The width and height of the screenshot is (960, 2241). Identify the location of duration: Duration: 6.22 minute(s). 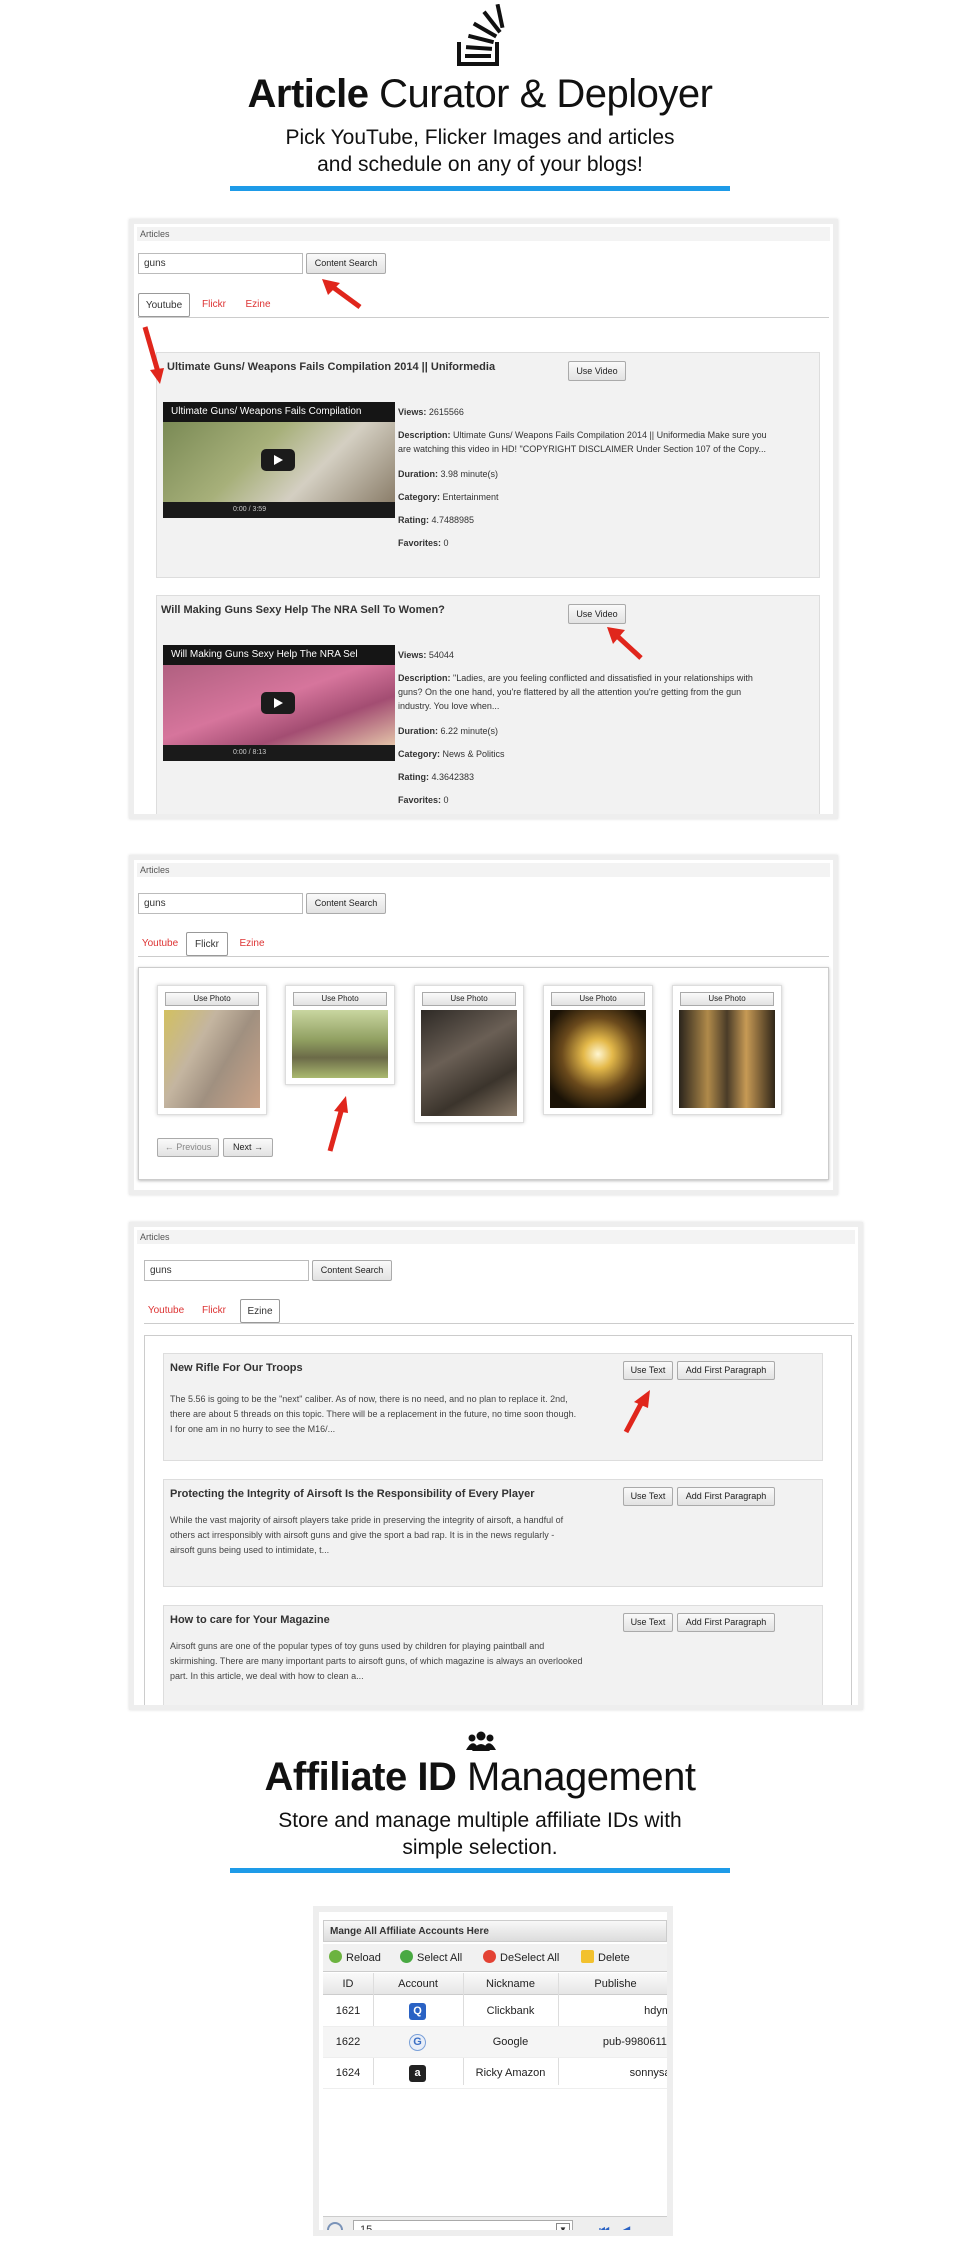
(448, 731).